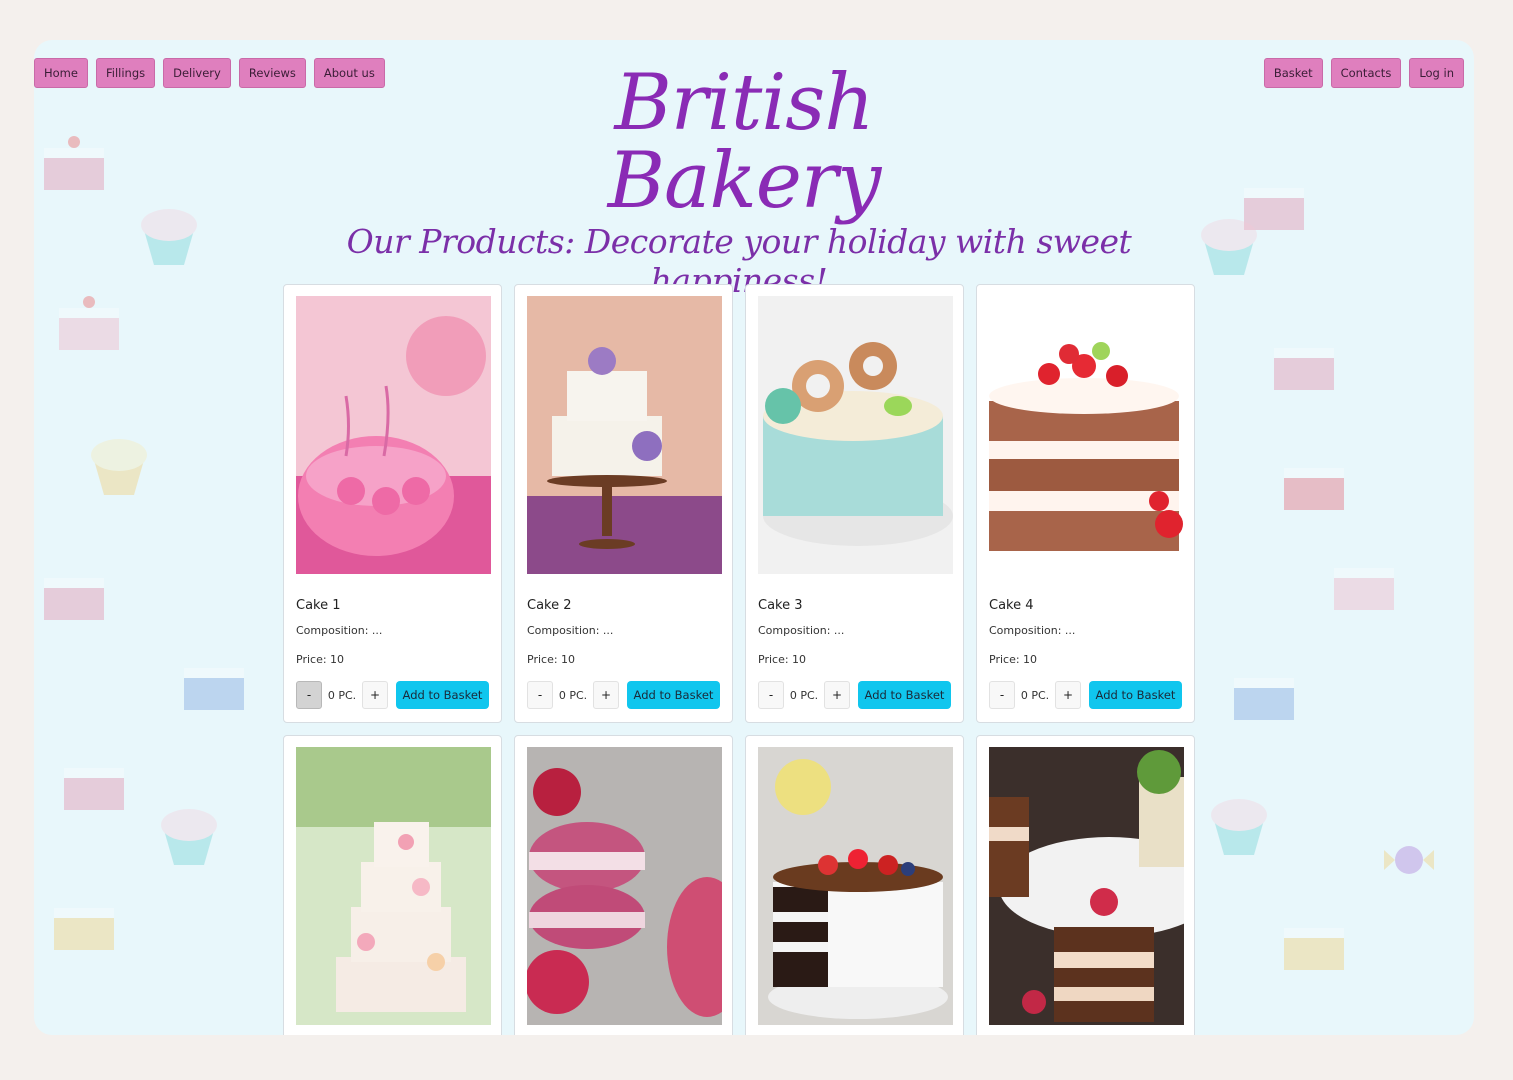 The height and width of the screenshot is (1080, 1513). What do you see at coordinates (1293, 73) in the screenshot?
I see `nav-basket: Basket` at bounding box center [1293, 73].